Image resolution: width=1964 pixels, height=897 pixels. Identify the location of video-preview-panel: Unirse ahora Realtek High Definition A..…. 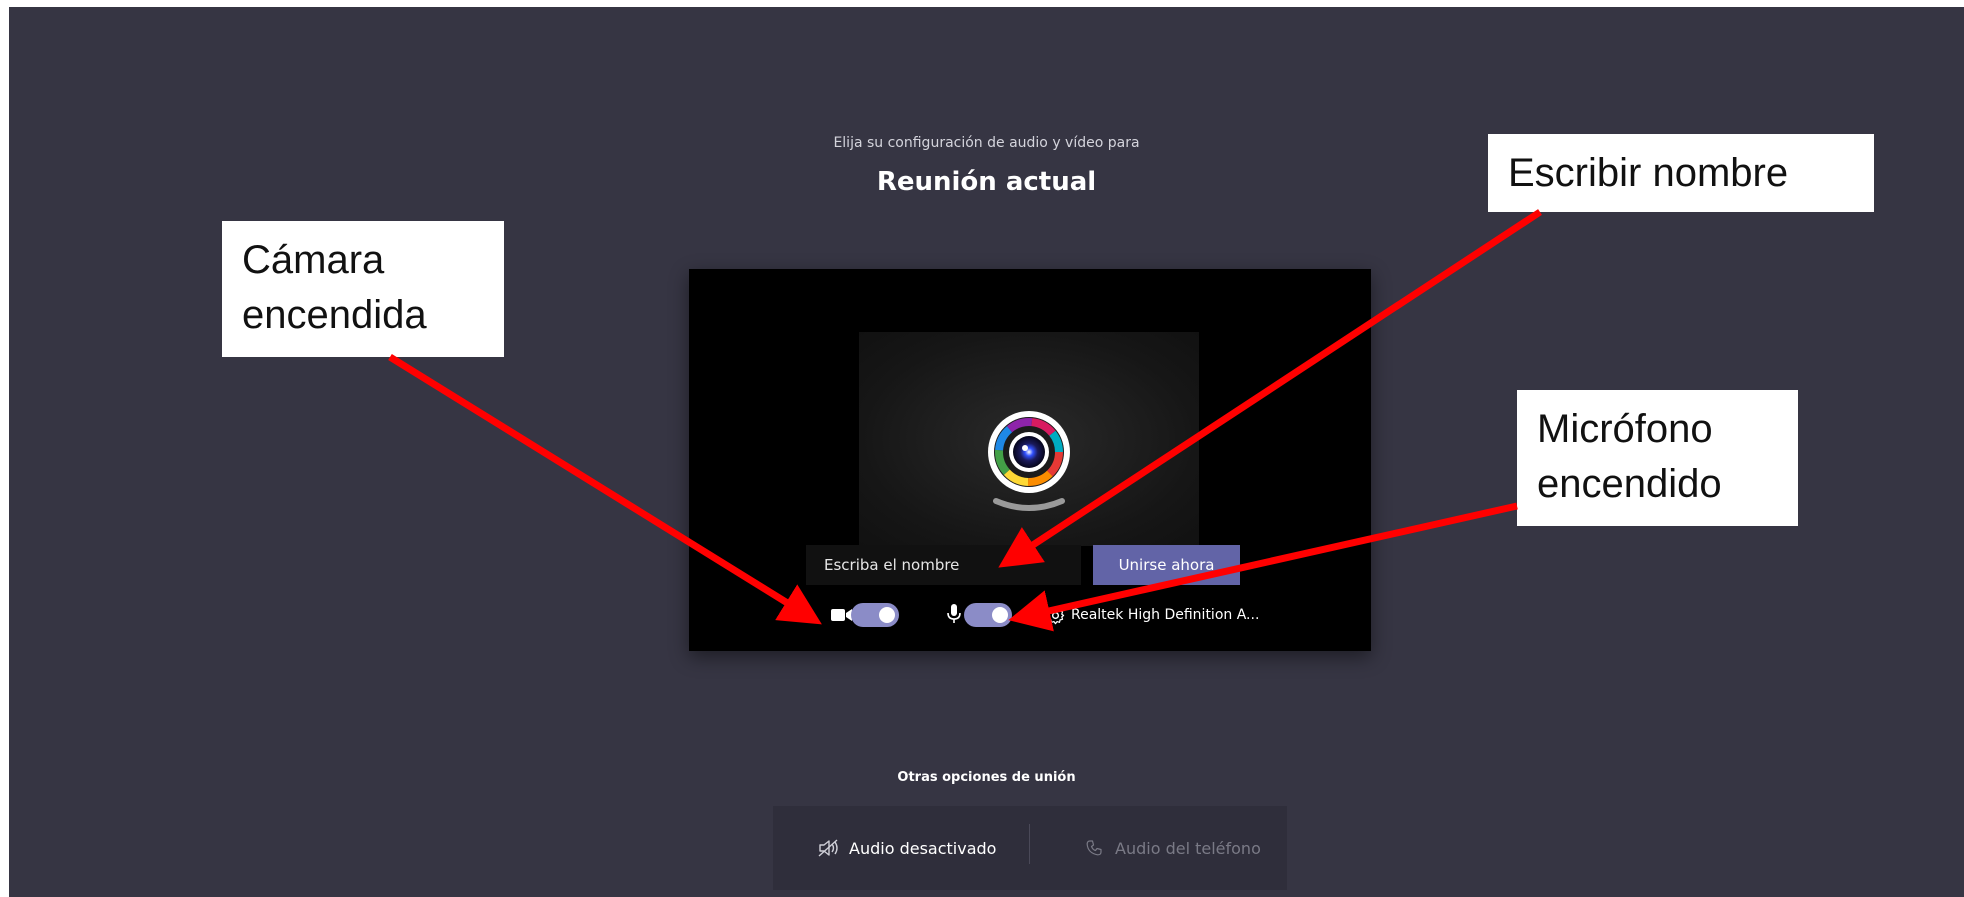
(1030, 460).